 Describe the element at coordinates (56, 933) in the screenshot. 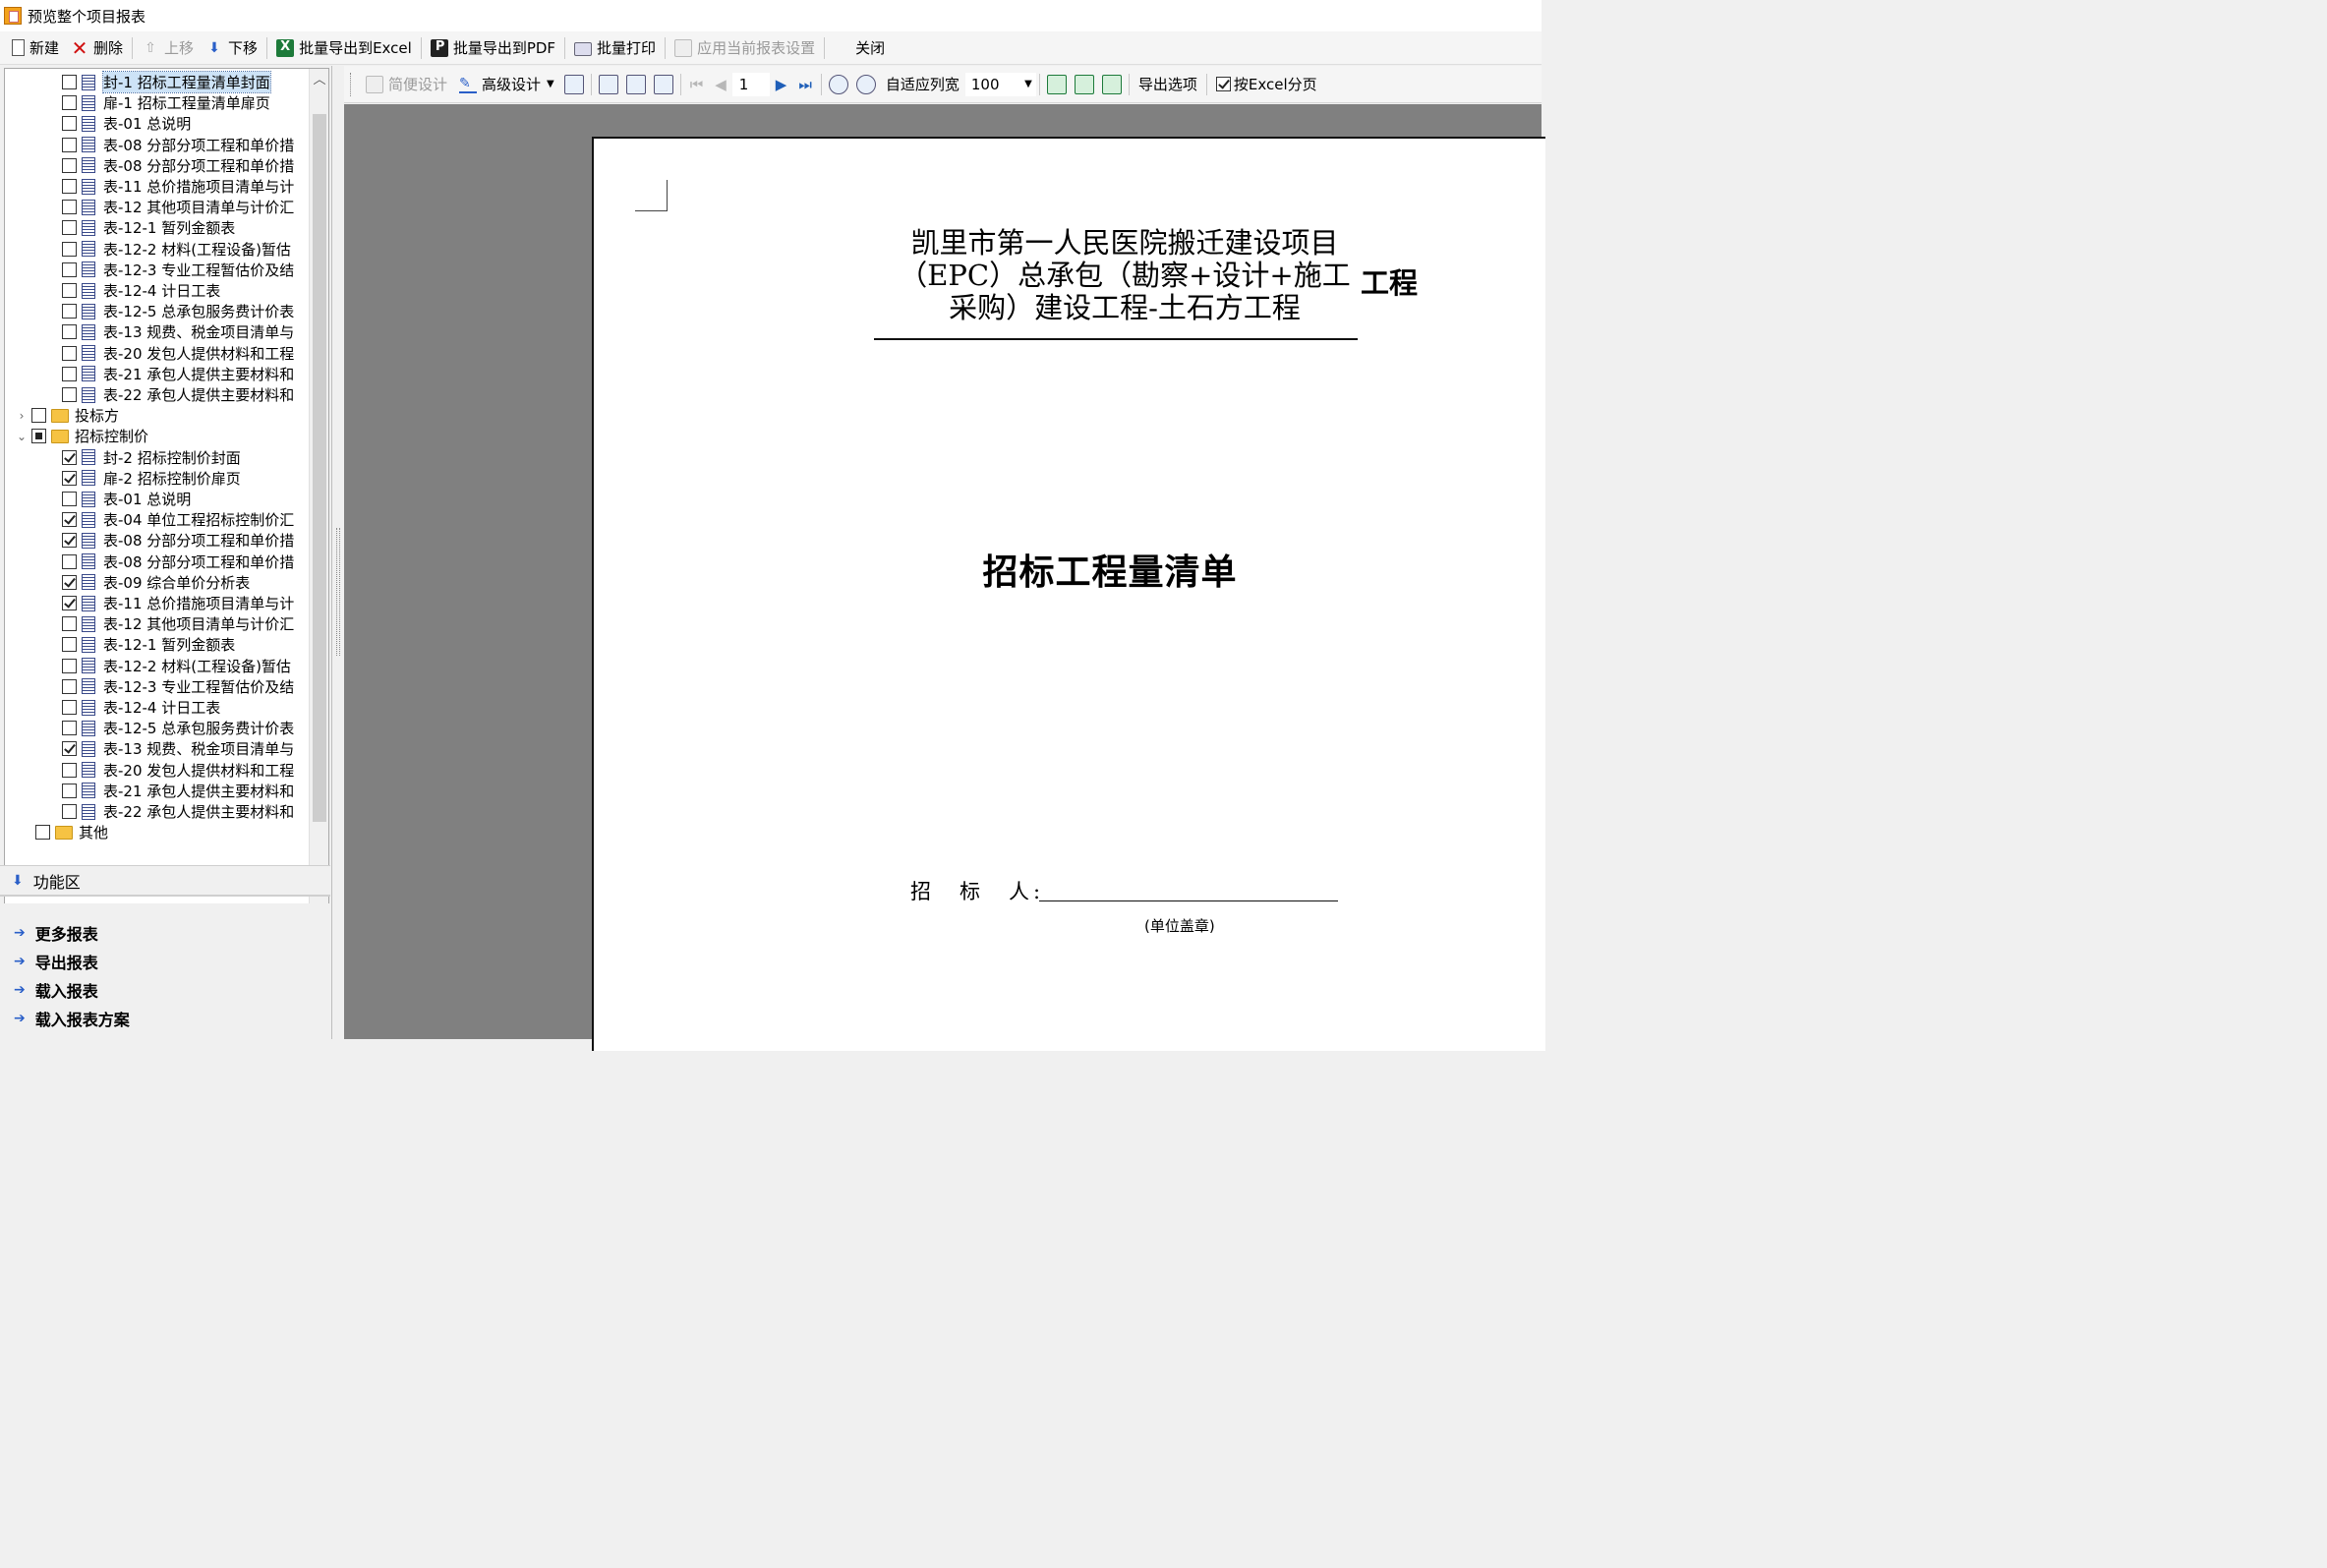

I see `link-more-reports: ➔ 更多报表` at that location.